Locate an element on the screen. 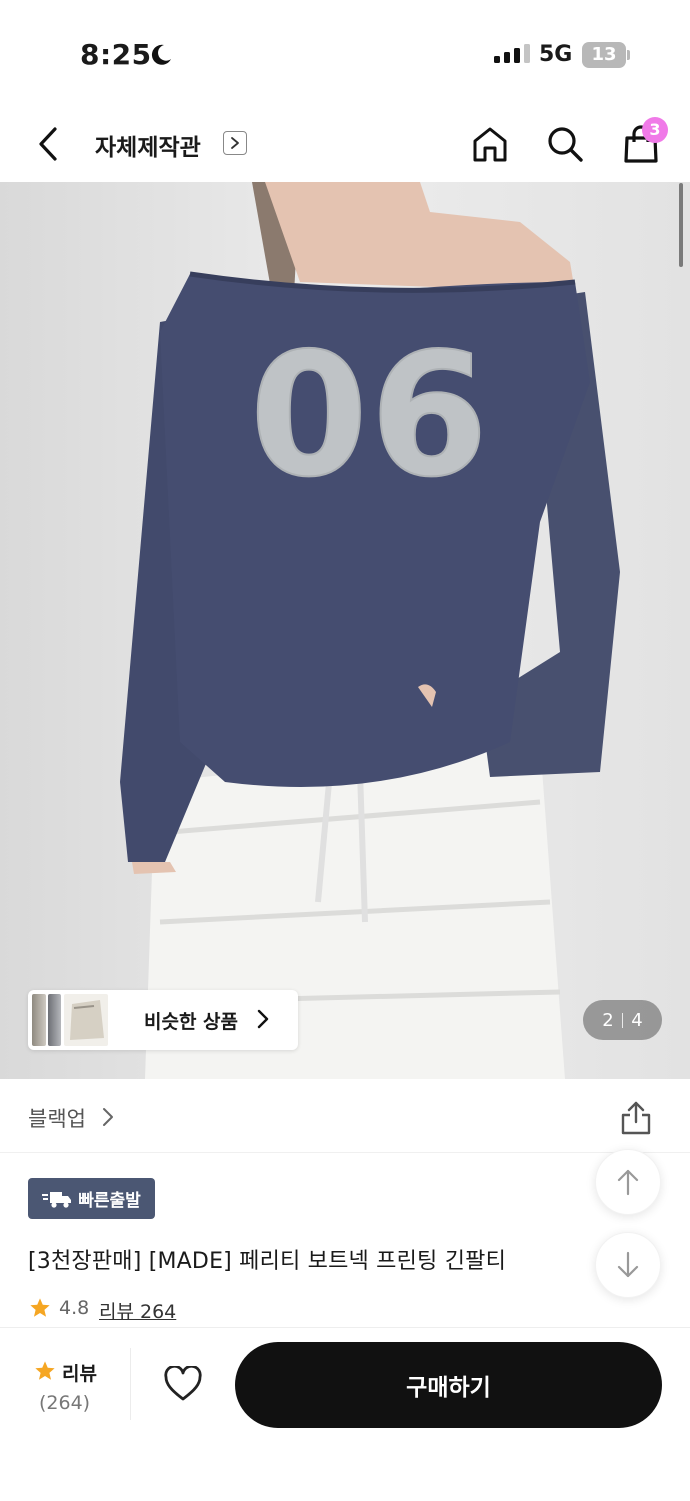 The image size is (690, 1501). like-button is located at coordinates (183, 1384).